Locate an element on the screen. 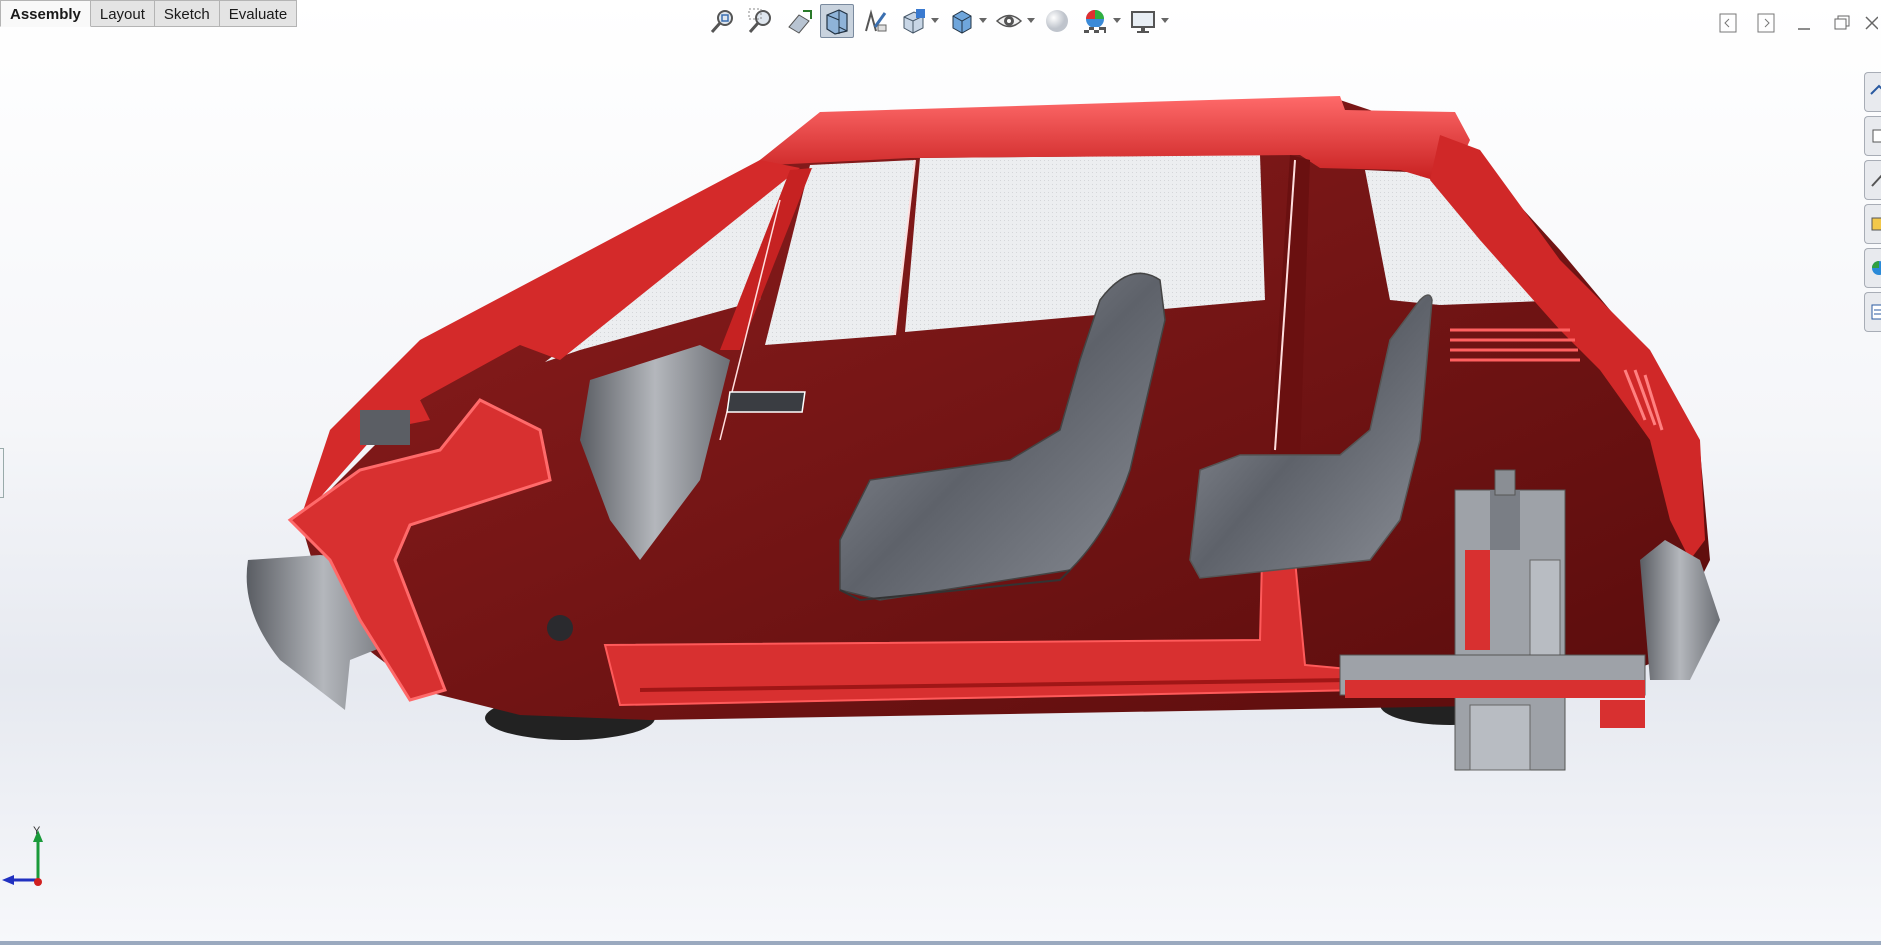  headlight-housing is located at coordinates (385, 427).